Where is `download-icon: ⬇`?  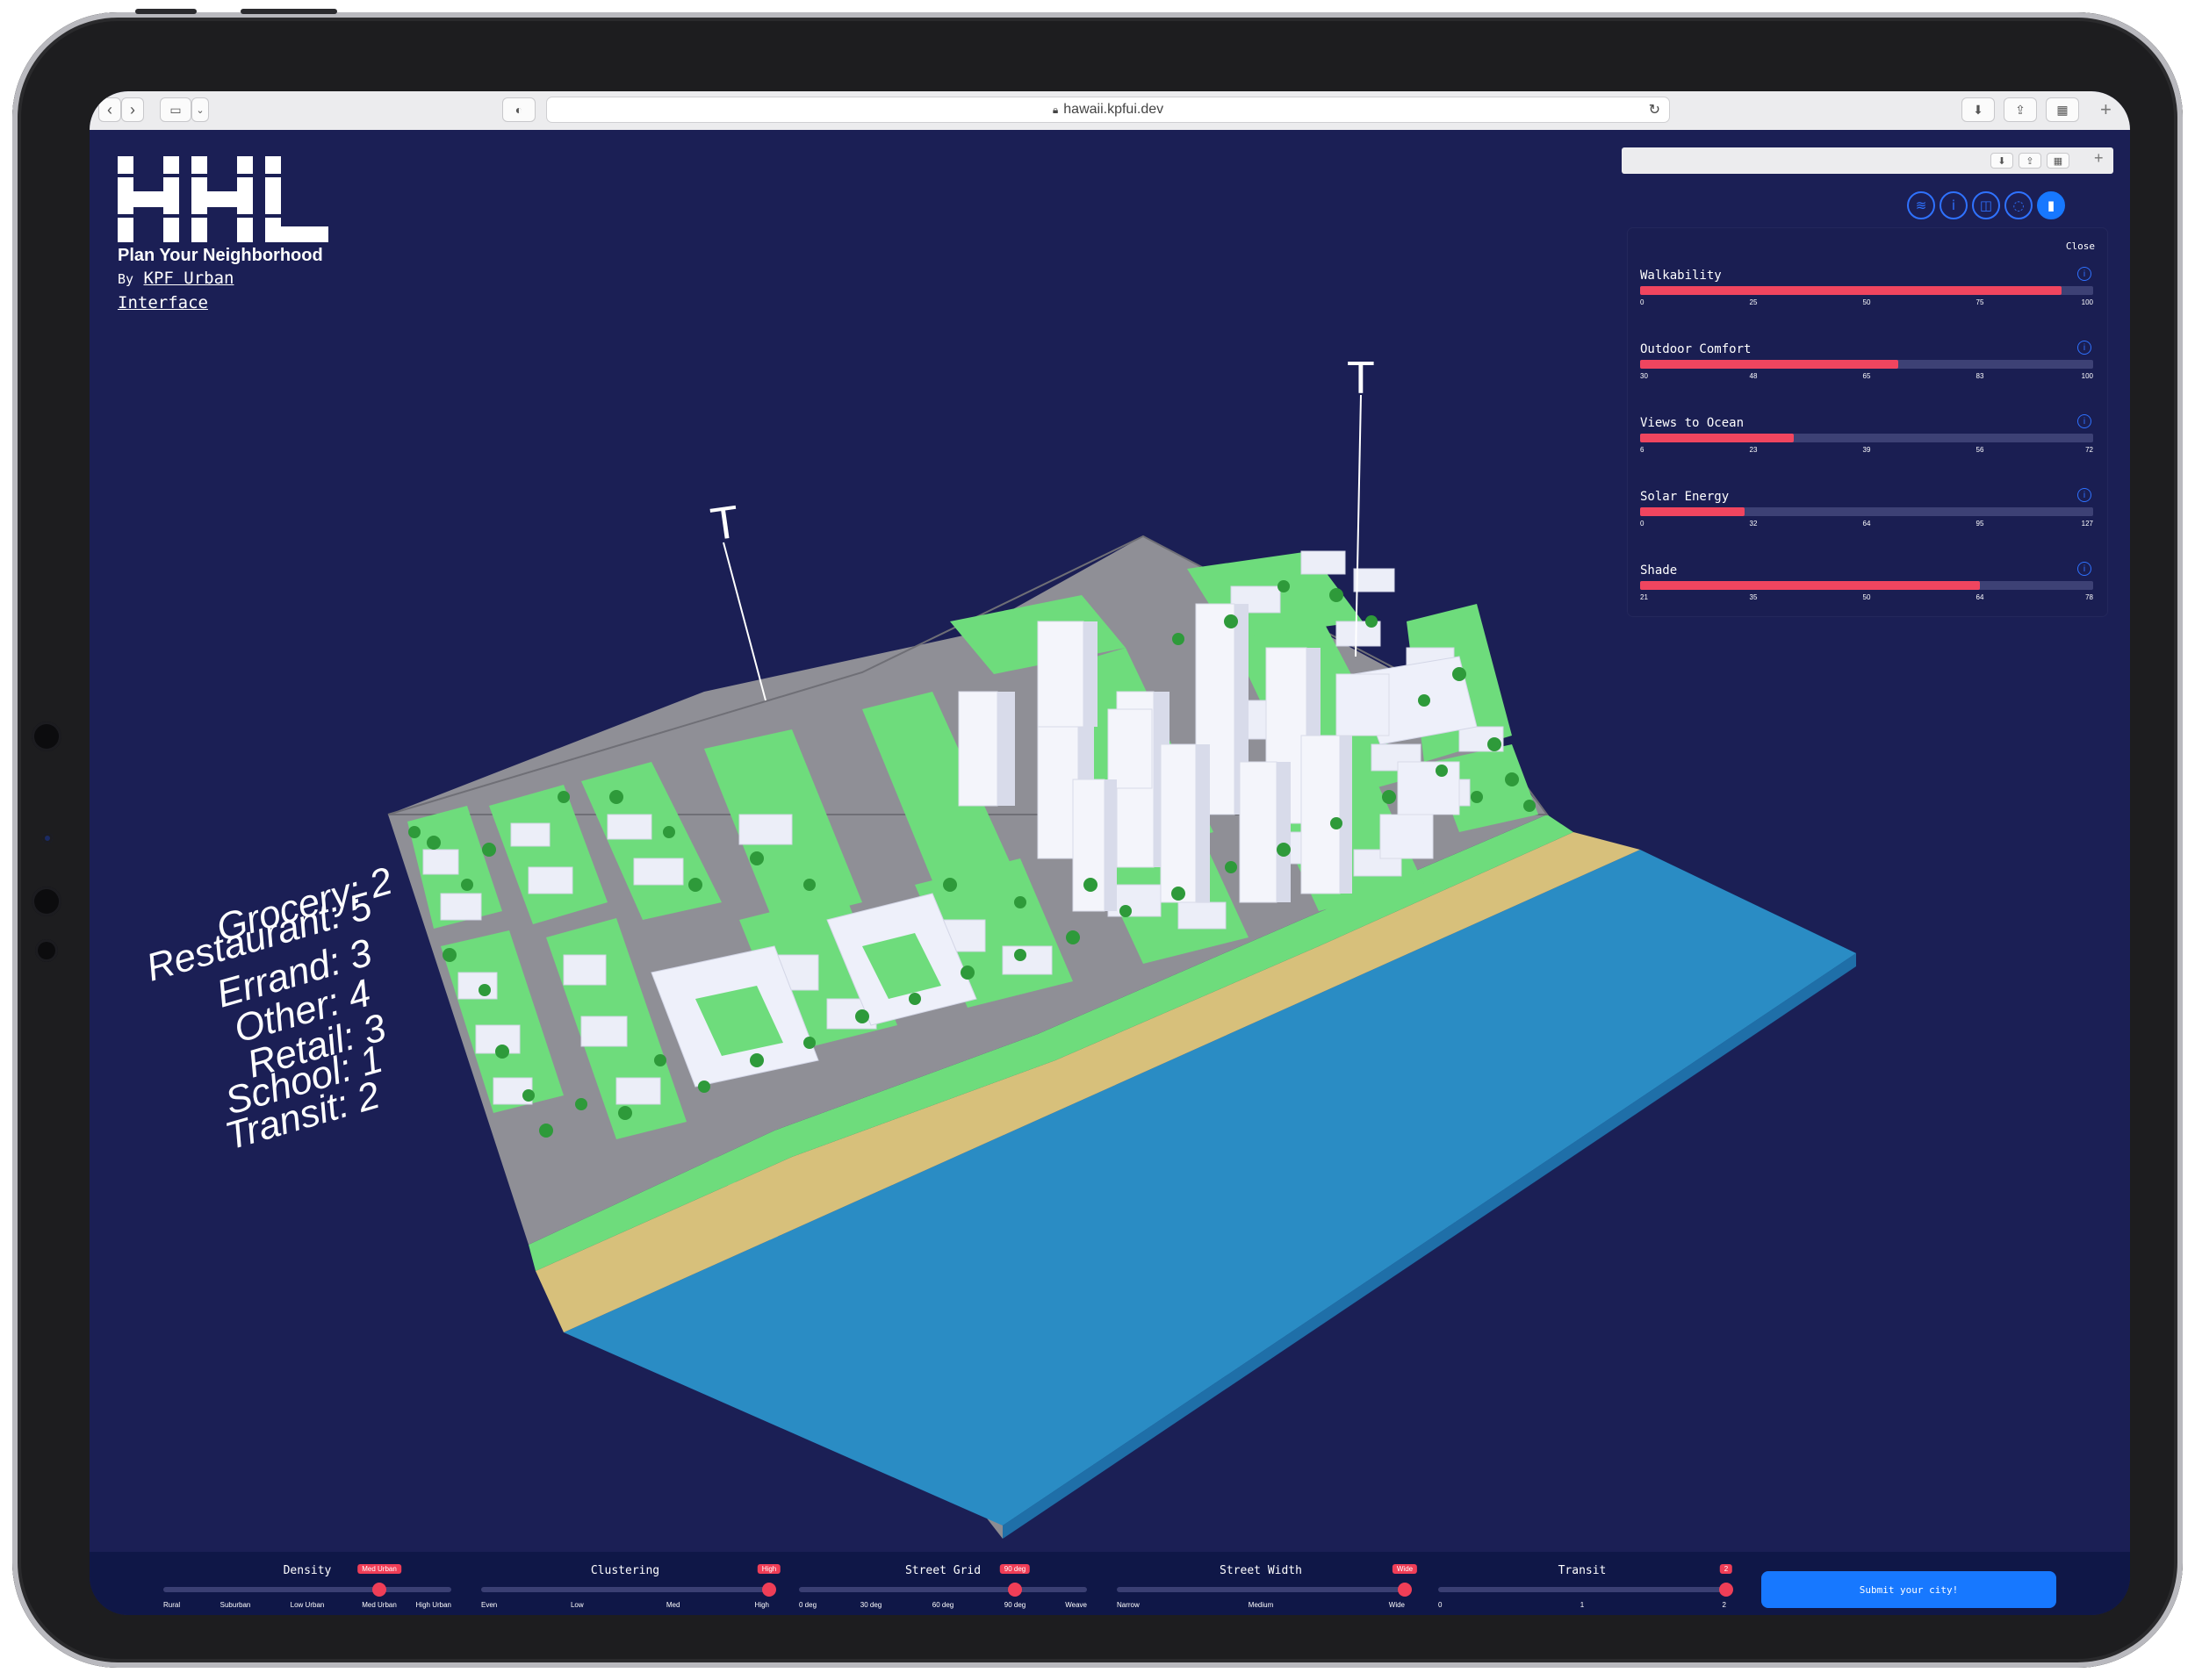 download-icon: ⬇ is located at coordinates (2001, 161).